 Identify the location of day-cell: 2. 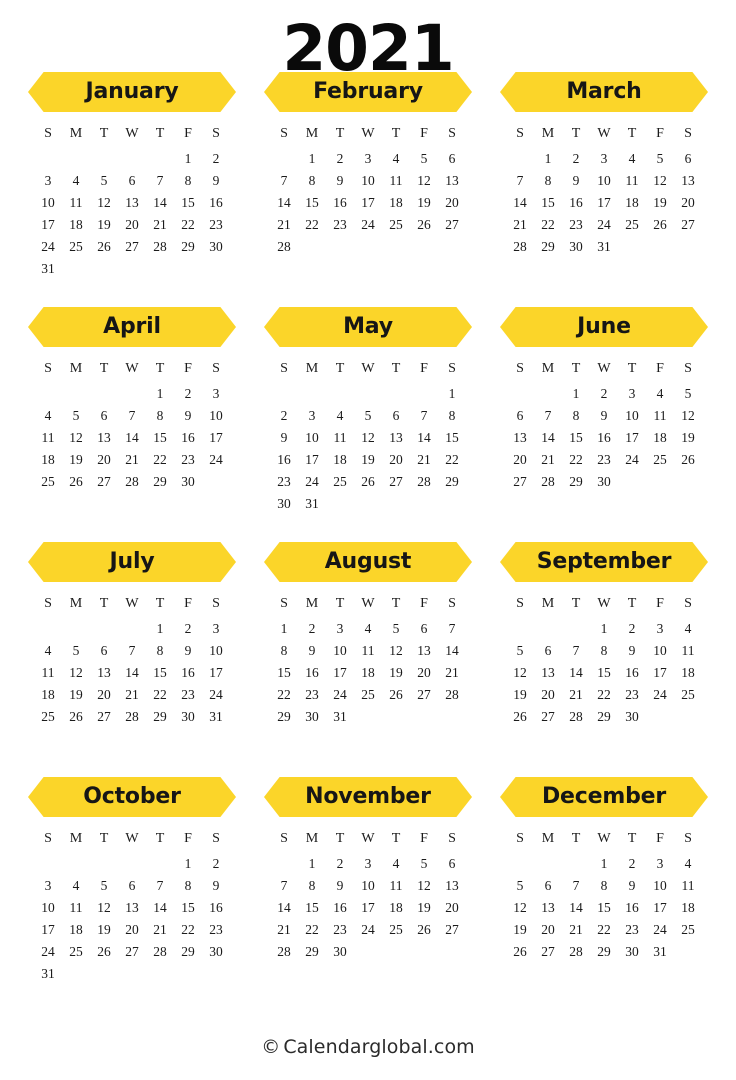
(188, 629).